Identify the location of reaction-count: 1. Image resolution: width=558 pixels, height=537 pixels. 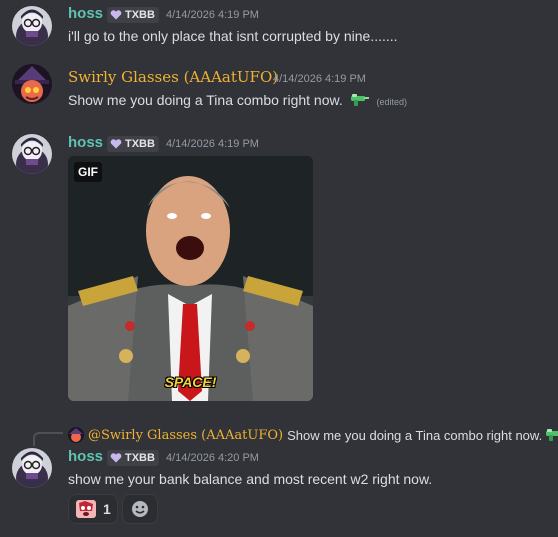
(107, 509).